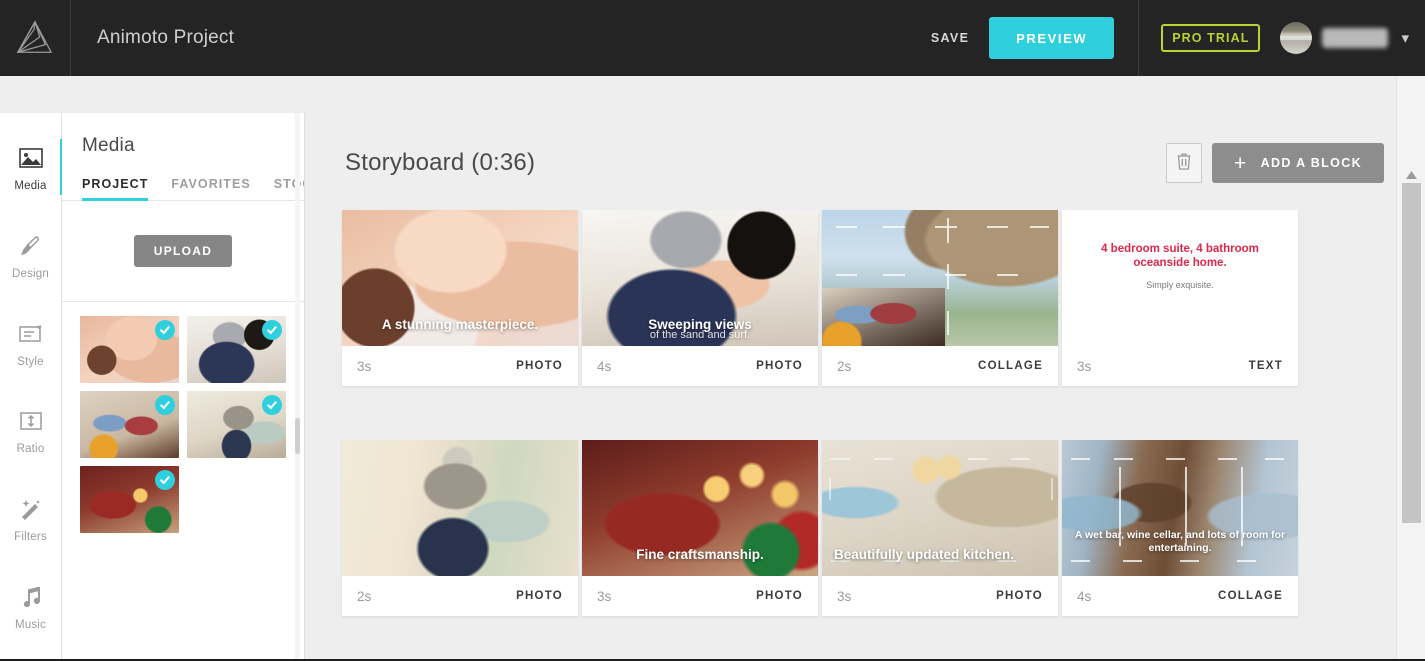 This screenshot has width=1425, height=661. Describe the element at coordinates (166, 37) in the screenshot. I see `project-title: Animoto Project` at that location.